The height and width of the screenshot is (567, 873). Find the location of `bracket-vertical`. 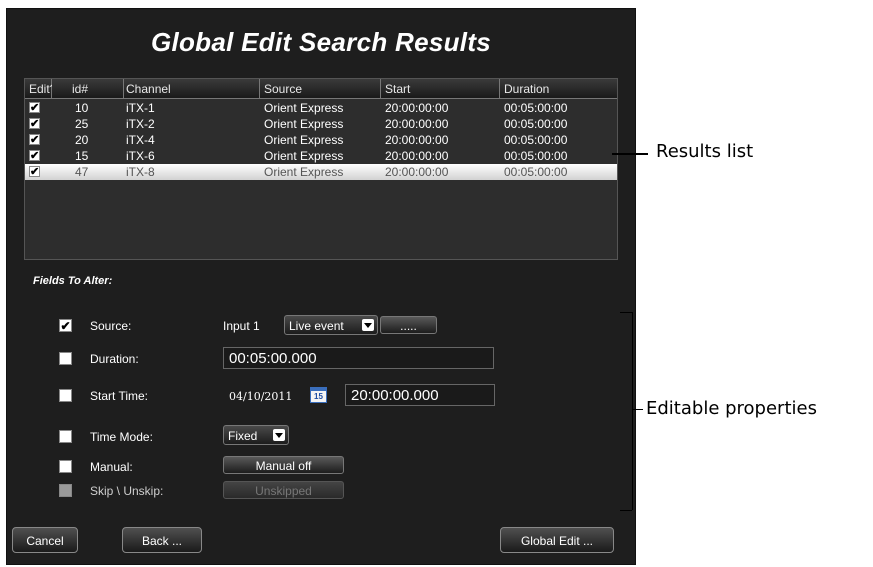

bracket-vertical is located at coordinates (632, 411).